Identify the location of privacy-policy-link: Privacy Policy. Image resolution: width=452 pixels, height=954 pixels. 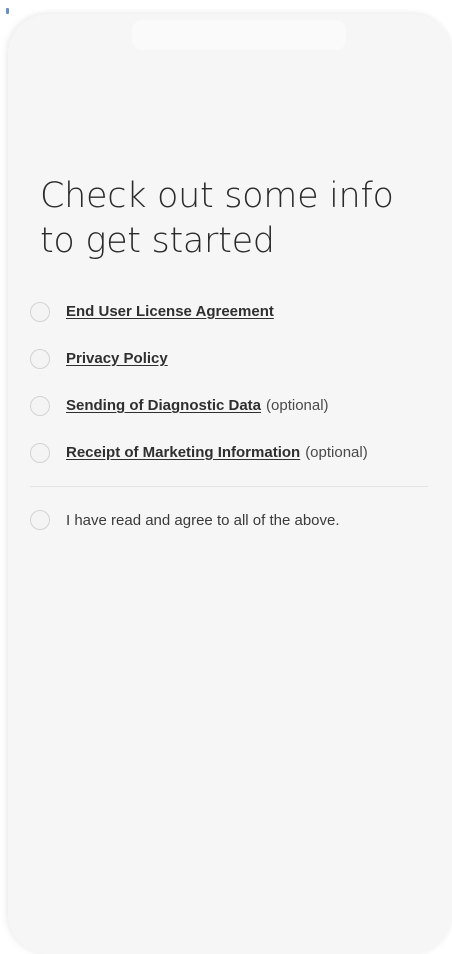
(117, 358).